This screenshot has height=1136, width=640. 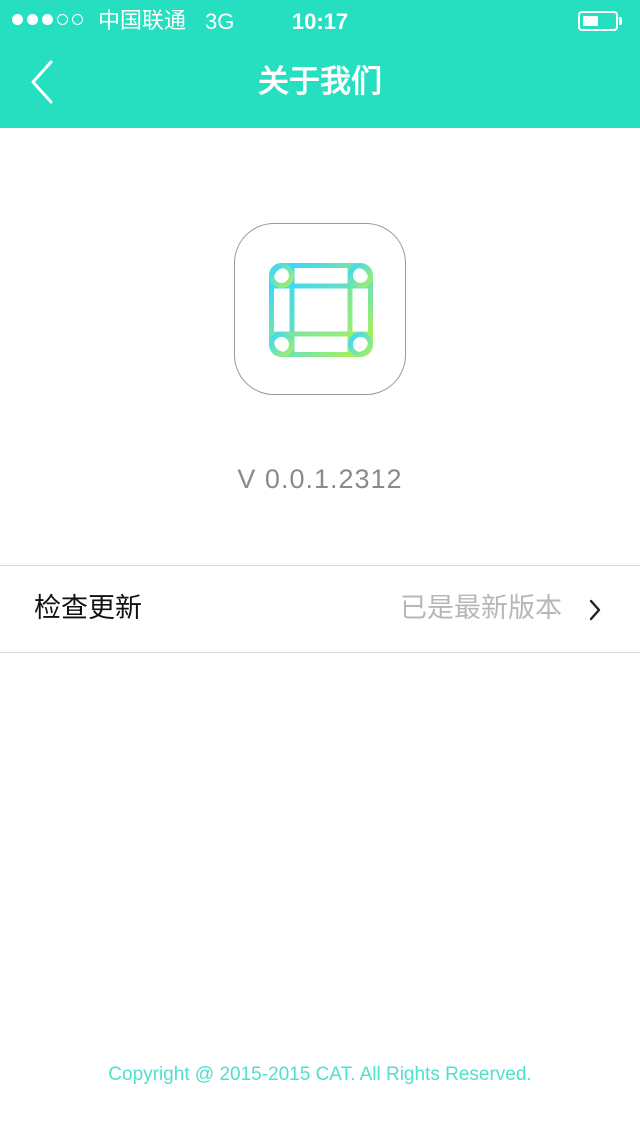 I want to click on status-bar: 中国联通 3G 10:17, so click(x=320, y=21).